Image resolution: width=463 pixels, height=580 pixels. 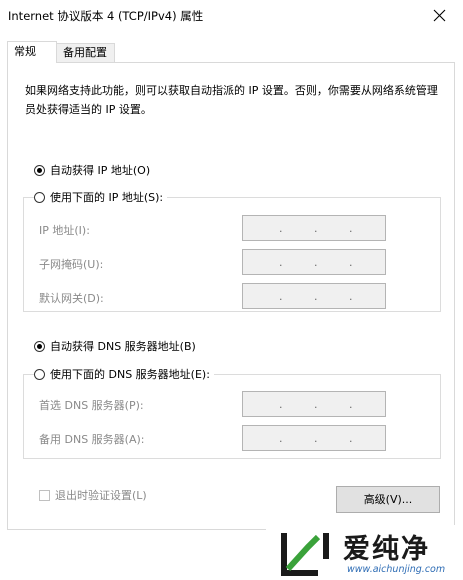 I want to click on tab-general: 常规, so click(x=32, y=52).